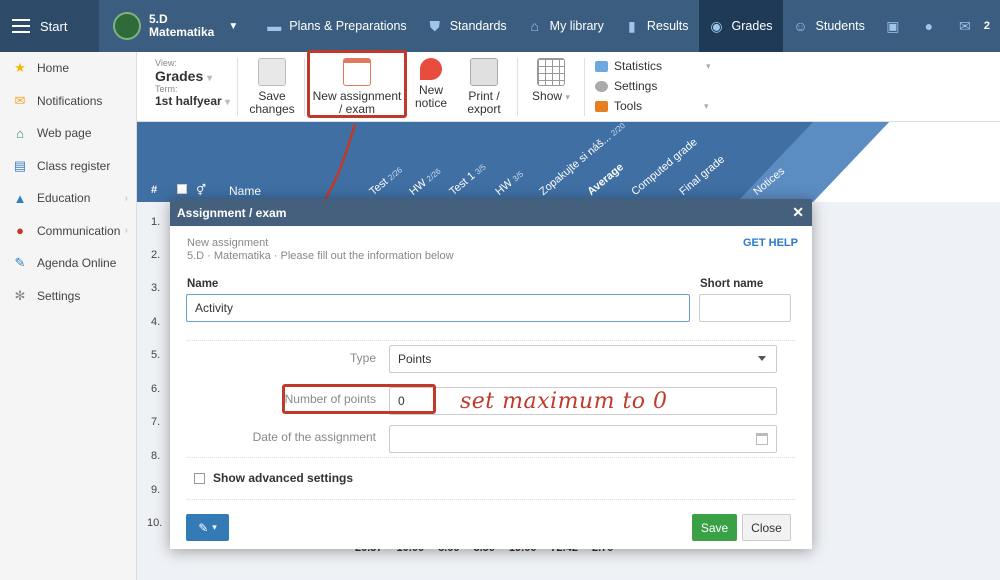  Describe the element at coordinates (551, 72) in the screenshot. I see `grid-icon` at that location.